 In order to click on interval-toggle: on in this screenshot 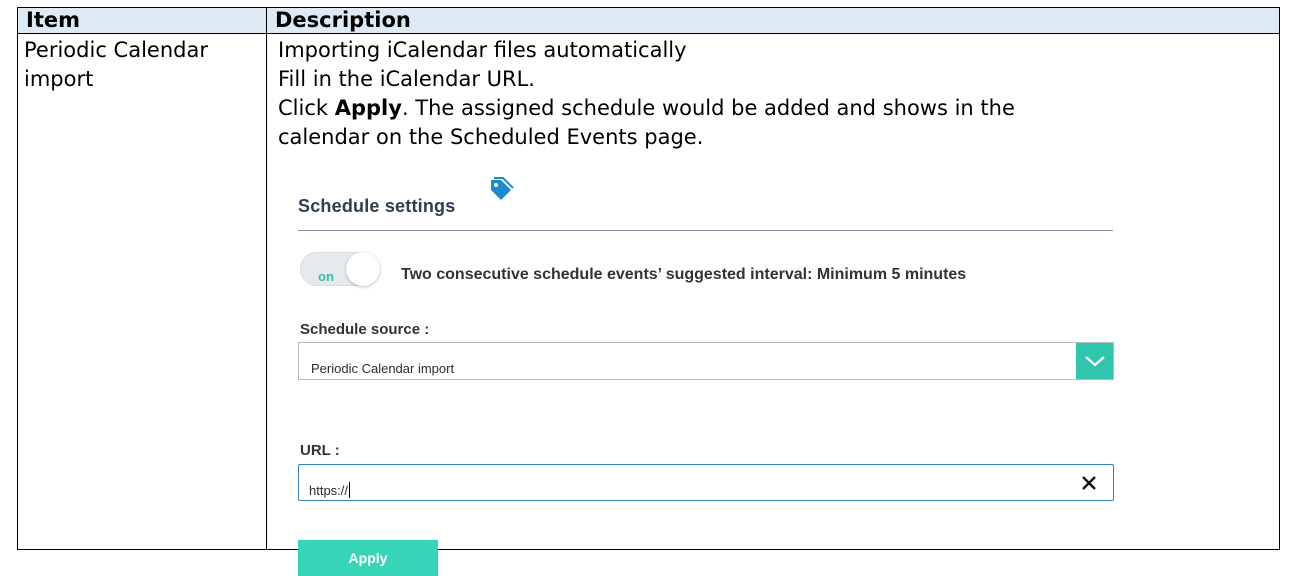, I will do `click(340, 269)`.